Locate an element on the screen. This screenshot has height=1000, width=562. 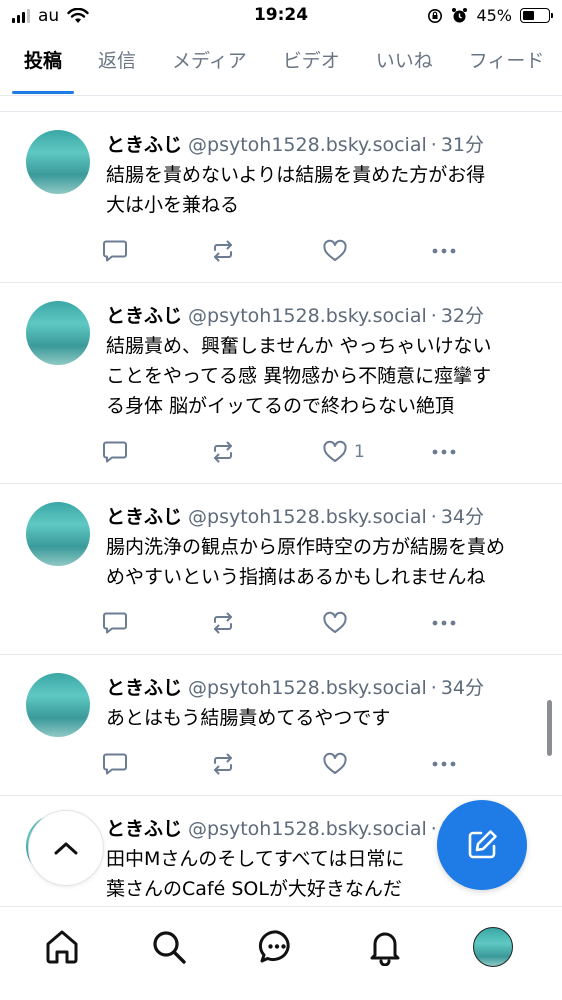
tab-likes: いいね is located at coordinates (404, 67).